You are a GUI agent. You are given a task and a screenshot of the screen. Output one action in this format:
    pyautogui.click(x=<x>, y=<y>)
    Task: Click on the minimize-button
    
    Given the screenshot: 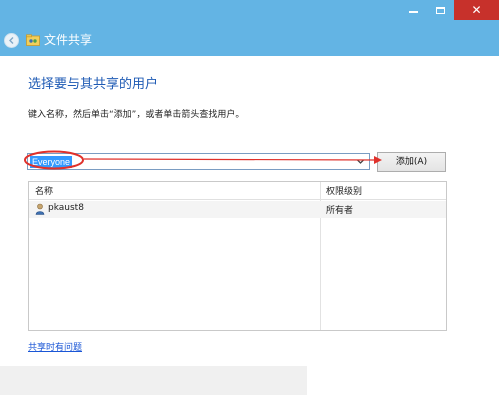 What is the action you would take?
    pyautogui.click(x=413, y=10)
    